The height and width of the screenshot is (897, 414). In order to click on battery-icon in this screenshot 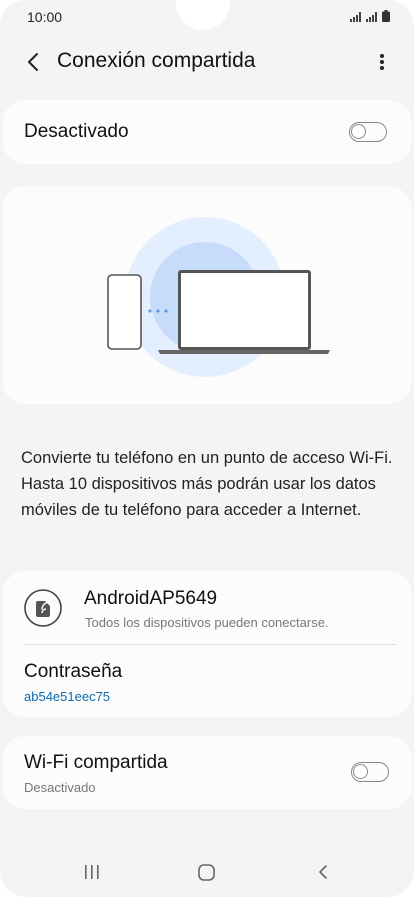, I will do `click(386, 16)`.